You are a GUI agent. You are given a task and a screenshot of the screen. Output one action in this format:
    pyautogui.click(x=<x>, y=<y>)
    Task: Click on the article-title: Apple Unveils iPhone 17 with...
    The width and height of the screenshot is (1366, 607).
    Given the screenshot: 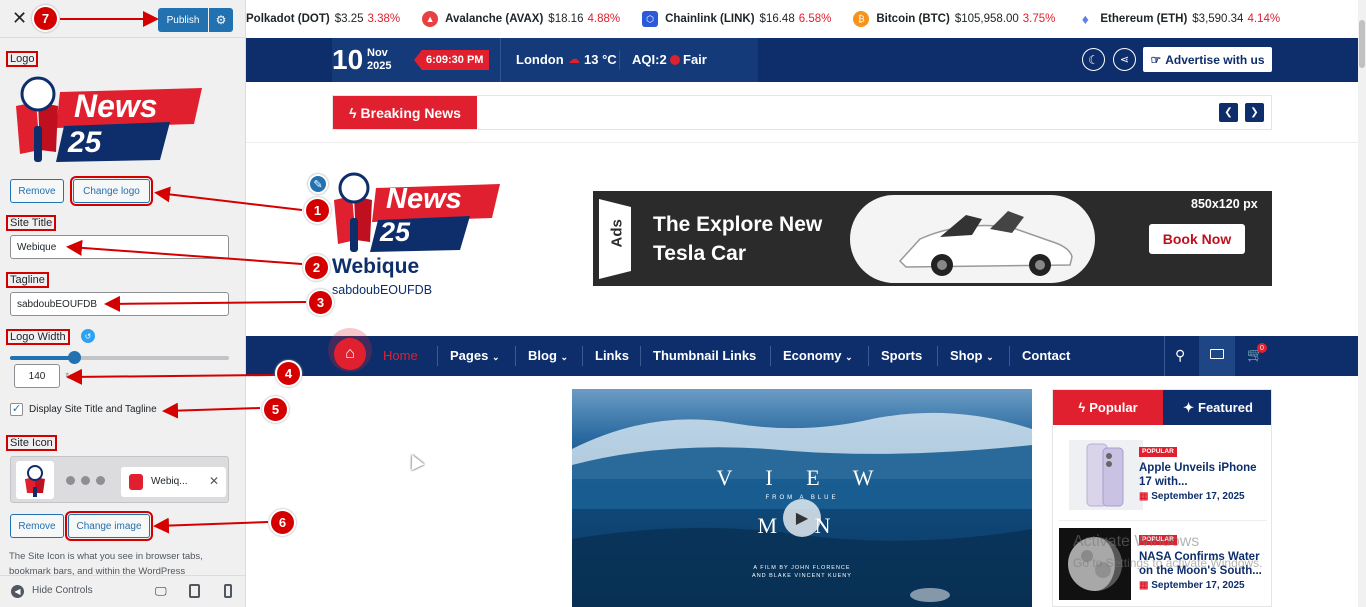 What is the action you would take?
    pyautogui.click(x=1203, y=475)
    